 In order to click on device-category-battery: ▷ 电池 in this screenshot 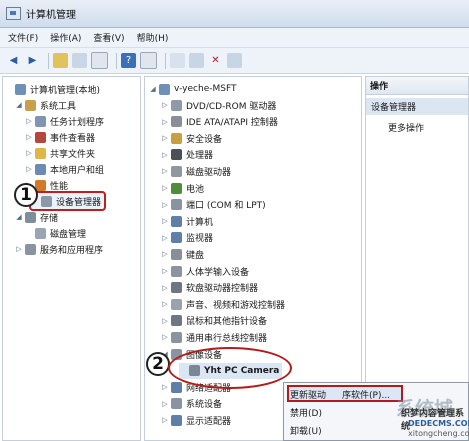, I will do `click(182, 188)`.